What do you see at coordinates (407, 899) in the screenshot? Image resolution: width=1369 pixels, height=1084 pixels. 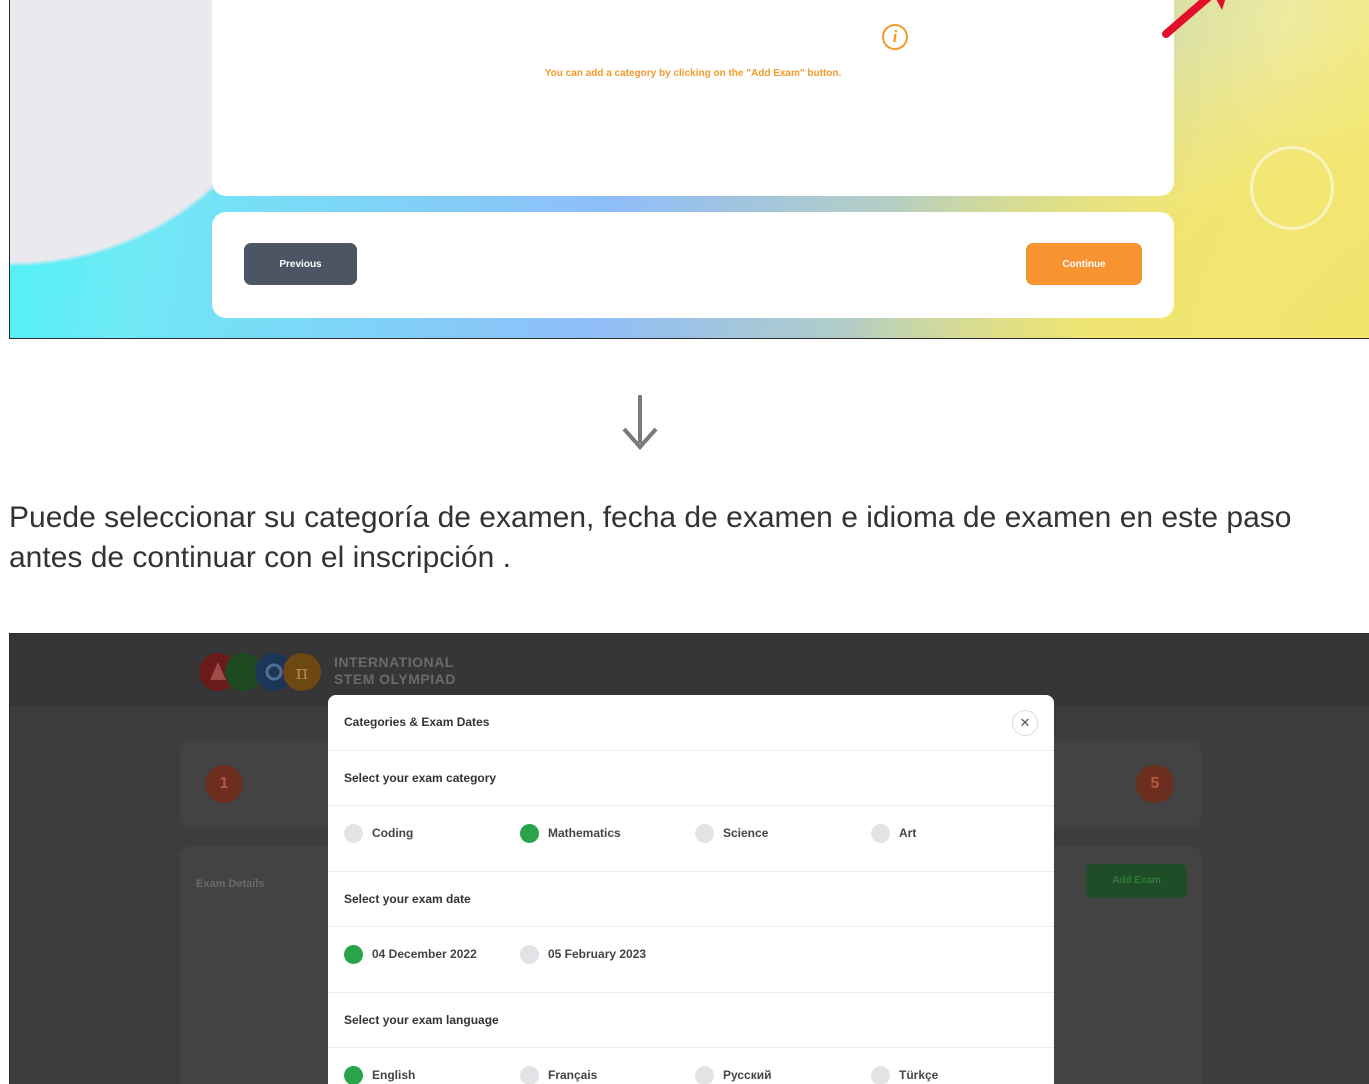 I see `date-heading: Select your exam date` at bounding box center [407, 899].